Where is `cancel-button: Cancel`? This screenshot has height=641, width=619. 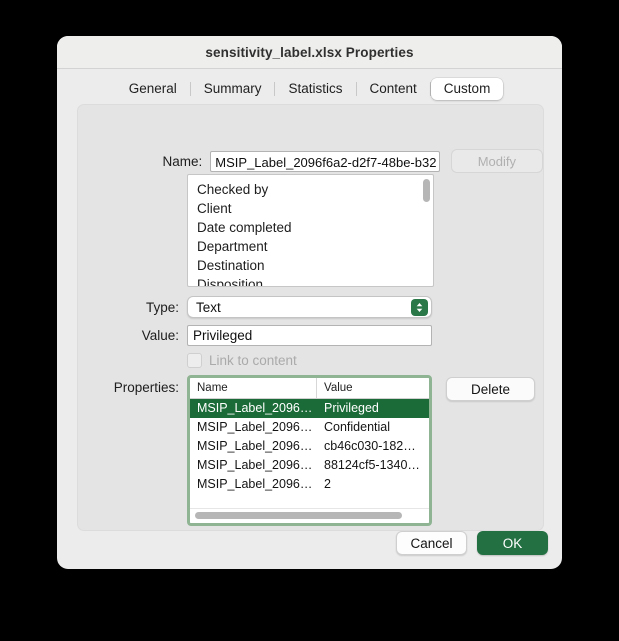
cancel-button: Cancel is located at coordinates (431, 543).